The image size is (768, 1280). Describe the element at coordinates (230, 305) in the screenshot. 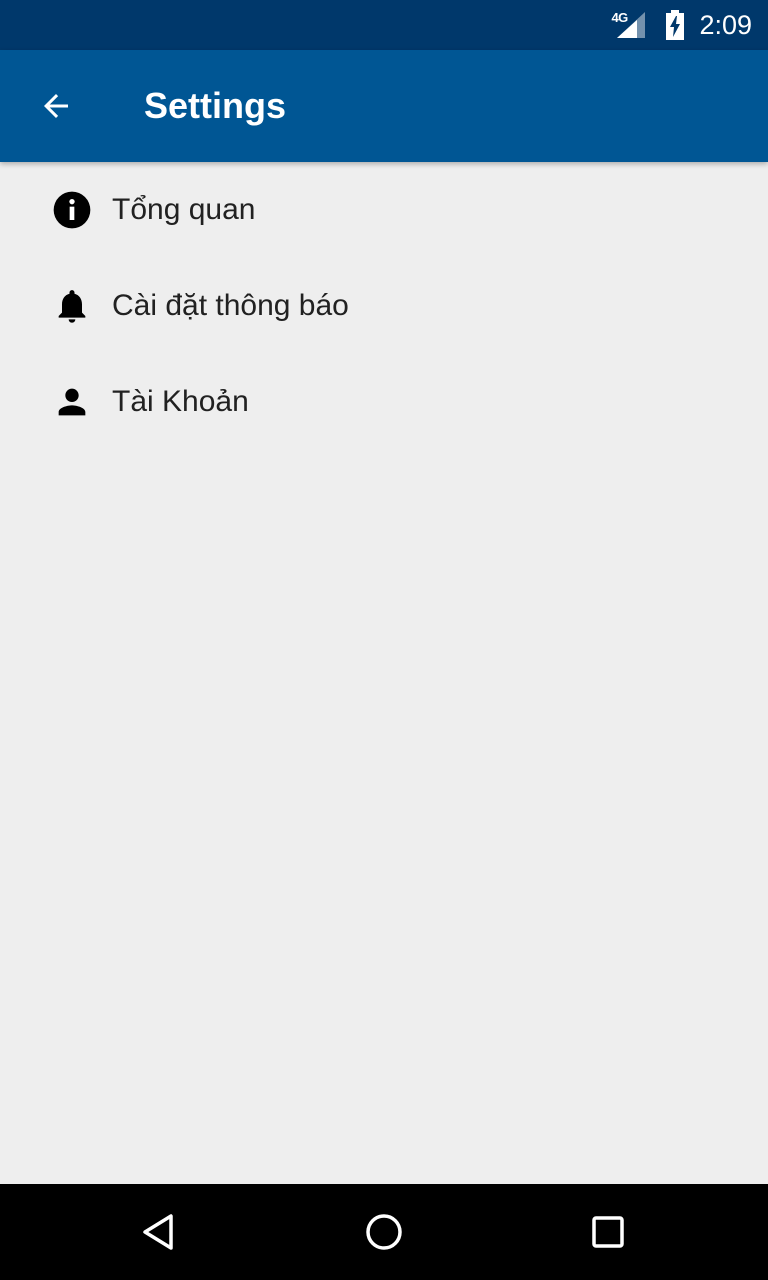

I see `settings-item-label: Cài đặt thông báo` at that location.